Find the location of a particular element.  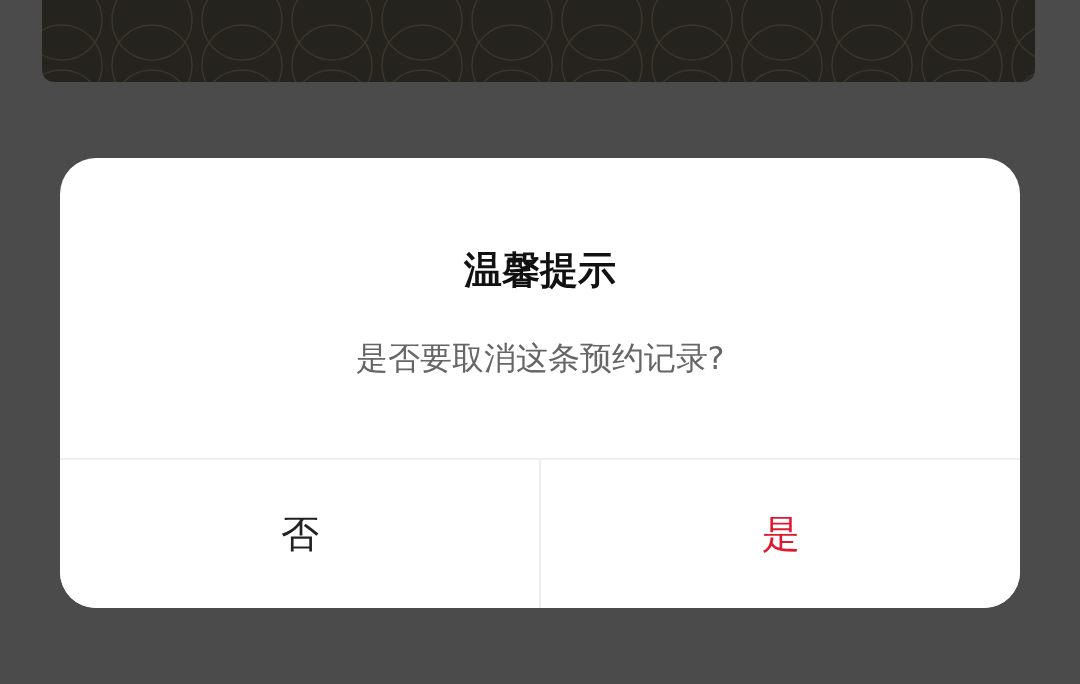

confirm-button: 是 is located at coordinates (779, 534).